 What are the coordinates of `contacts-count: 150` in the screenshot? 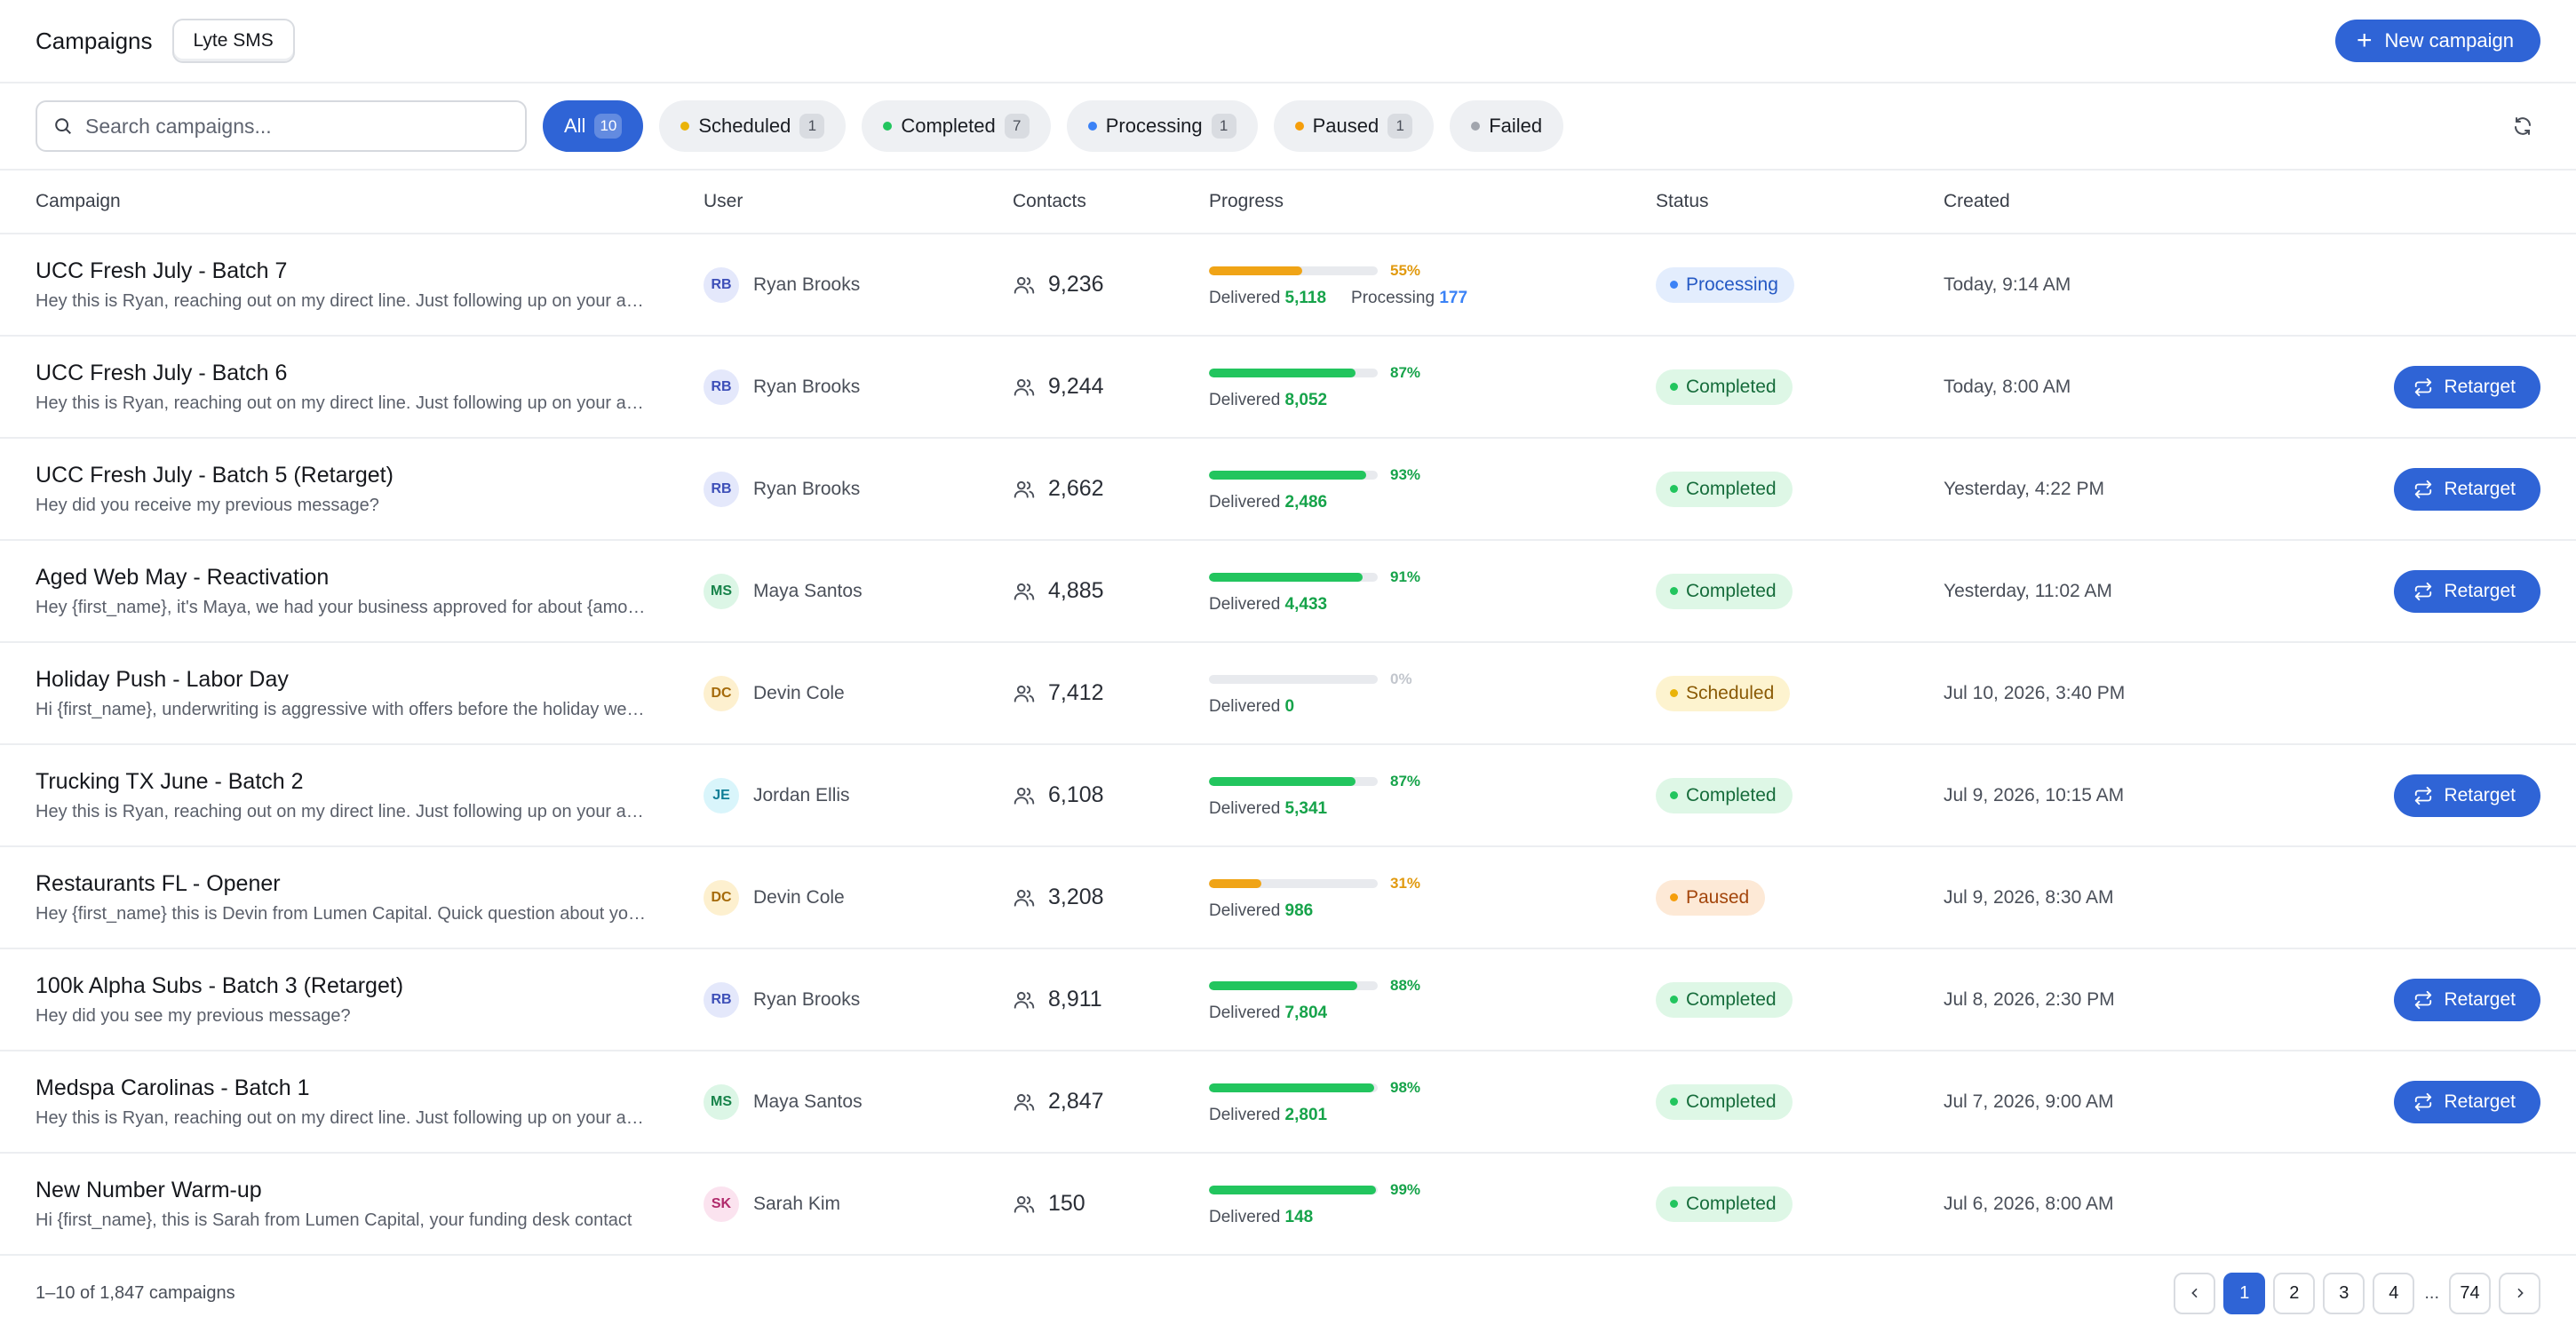 It's located at (1066, 1203).